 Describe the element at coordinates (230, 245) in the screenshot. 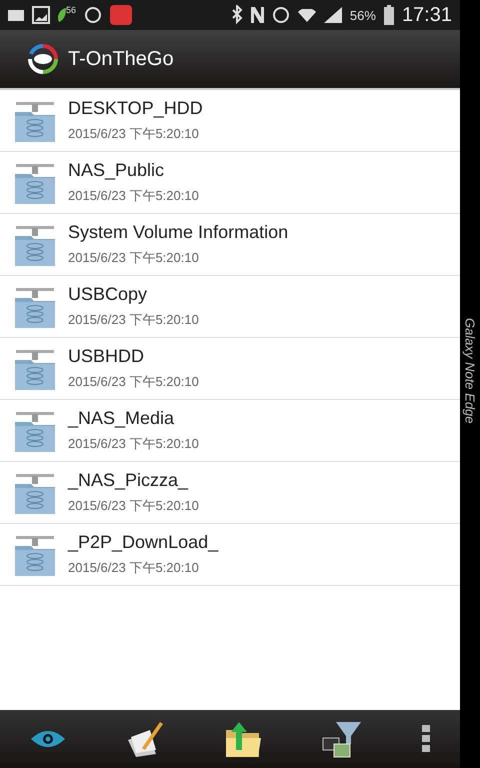

I see `folder-item: System Volume Information 2015/6/23 下午5:20:10` at that location.